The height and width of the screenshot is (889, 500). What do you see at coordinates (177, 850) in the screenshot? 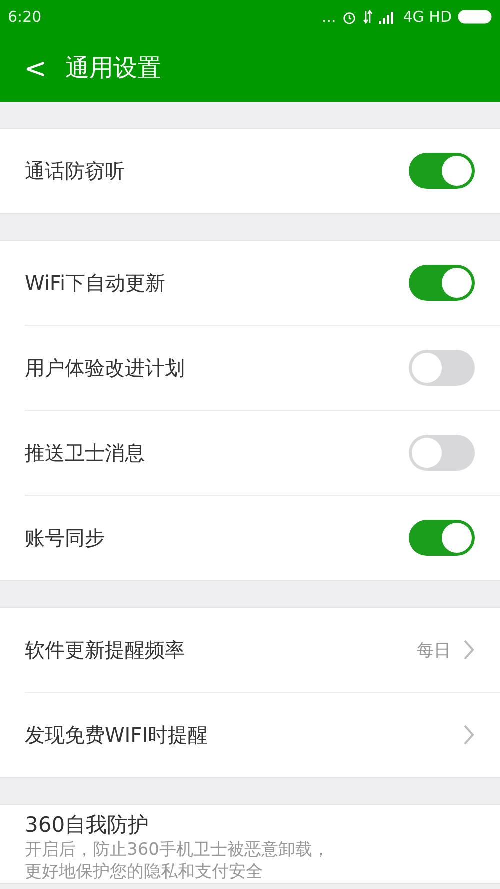
I see `setting-description: 开启后，防止360手机卫士被恶意卸载，` at bounding box center [177, 850].